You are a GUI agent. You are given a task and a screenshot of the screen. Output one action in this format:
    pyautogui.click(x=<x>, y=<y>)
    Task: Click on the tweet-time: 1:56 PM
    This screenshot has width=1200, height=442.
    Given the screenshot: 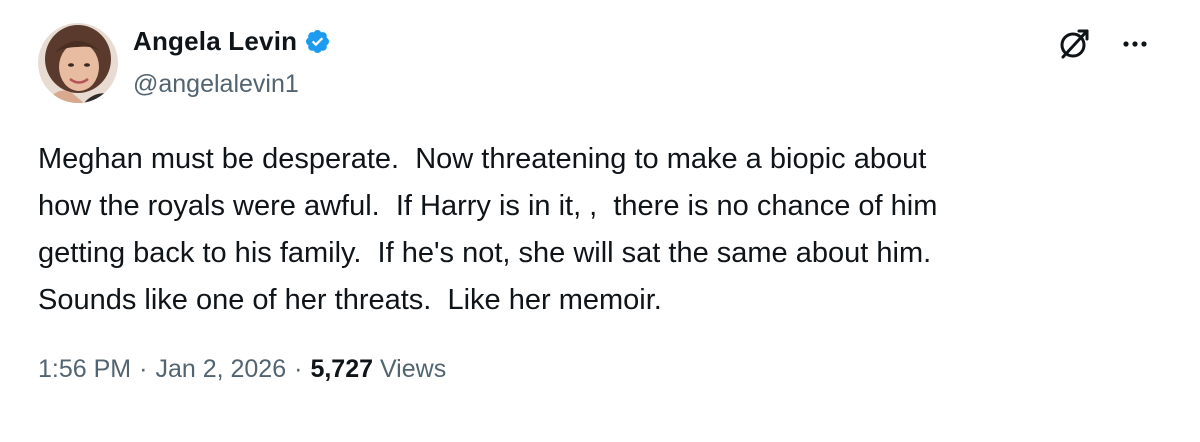 What is the action you would take?
    pyautogui.click(x=84, y=369)
    